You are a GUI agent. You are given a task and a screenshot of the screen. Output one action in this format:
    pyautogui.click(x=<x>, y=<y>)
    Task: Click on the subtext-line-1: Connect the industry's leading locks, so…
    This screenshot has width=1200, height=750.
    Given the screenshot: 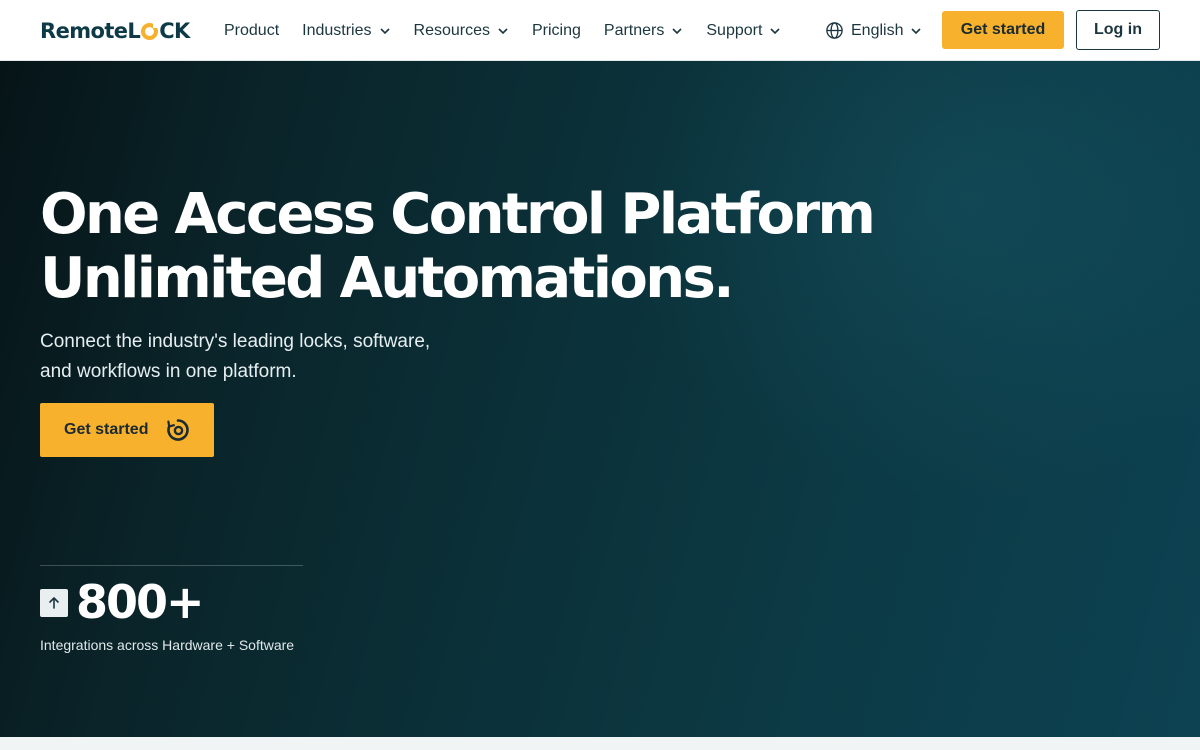 What is the action you would take?
    pyautogui.click(x=235, y=341)
    